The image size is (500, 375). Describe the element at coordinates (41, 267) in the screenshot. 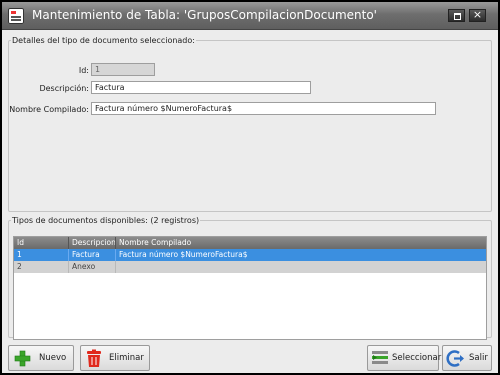

I see `cell-id: 2` at that location.